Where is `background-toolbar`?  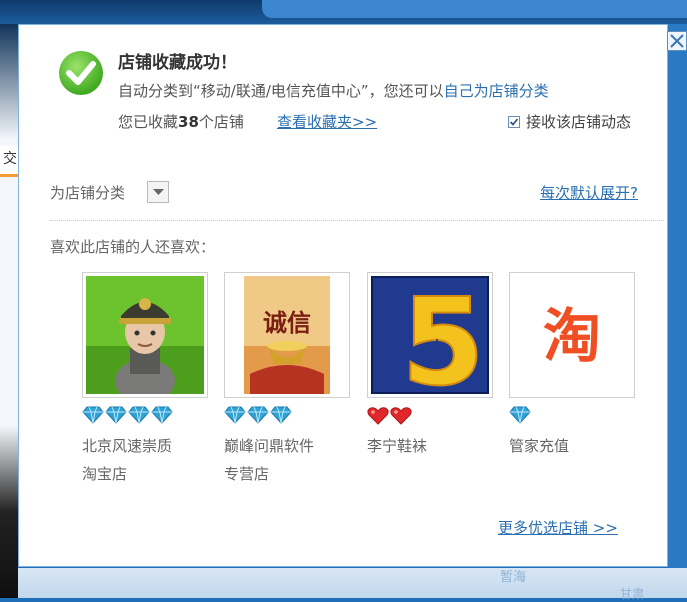 background-toolbar is located at coordinates (474, 9).